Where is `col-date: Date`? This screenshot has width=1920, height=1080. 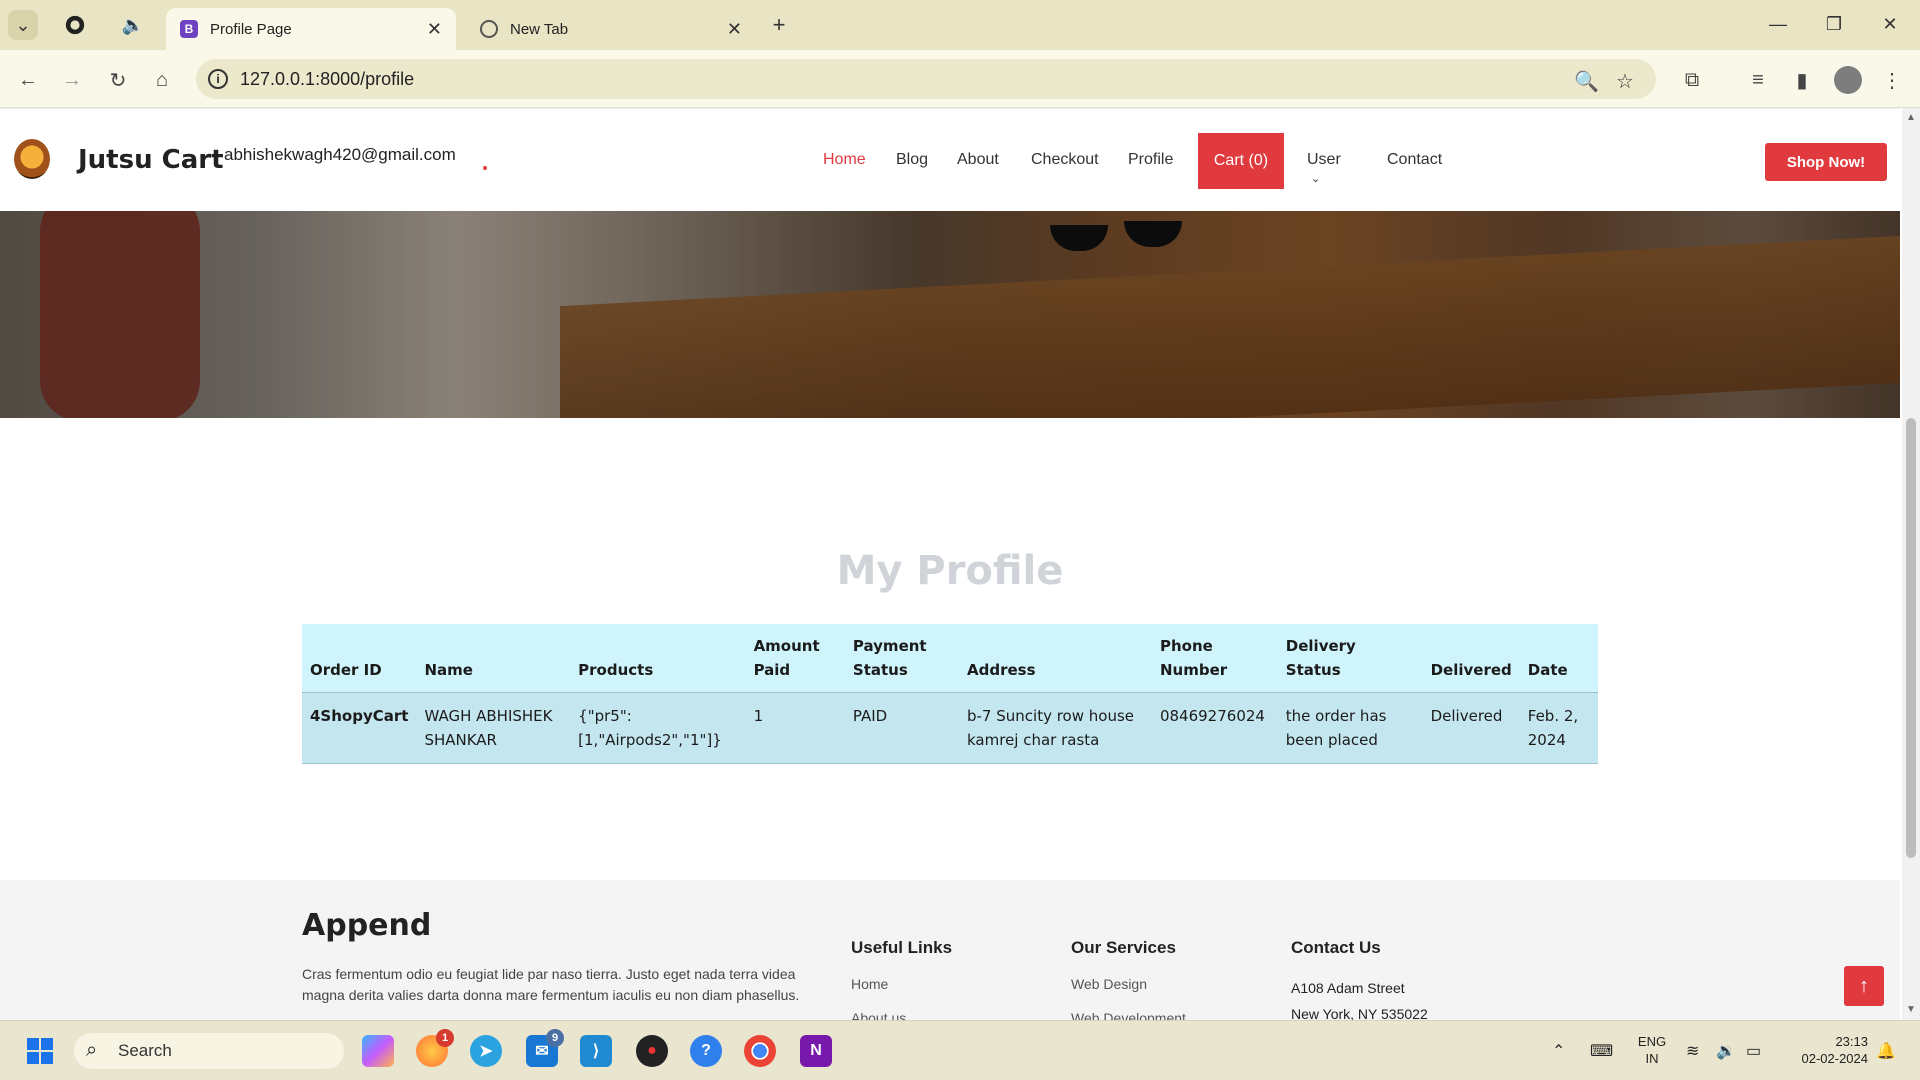
col-date: Date is located at coordinates (1558, 658).